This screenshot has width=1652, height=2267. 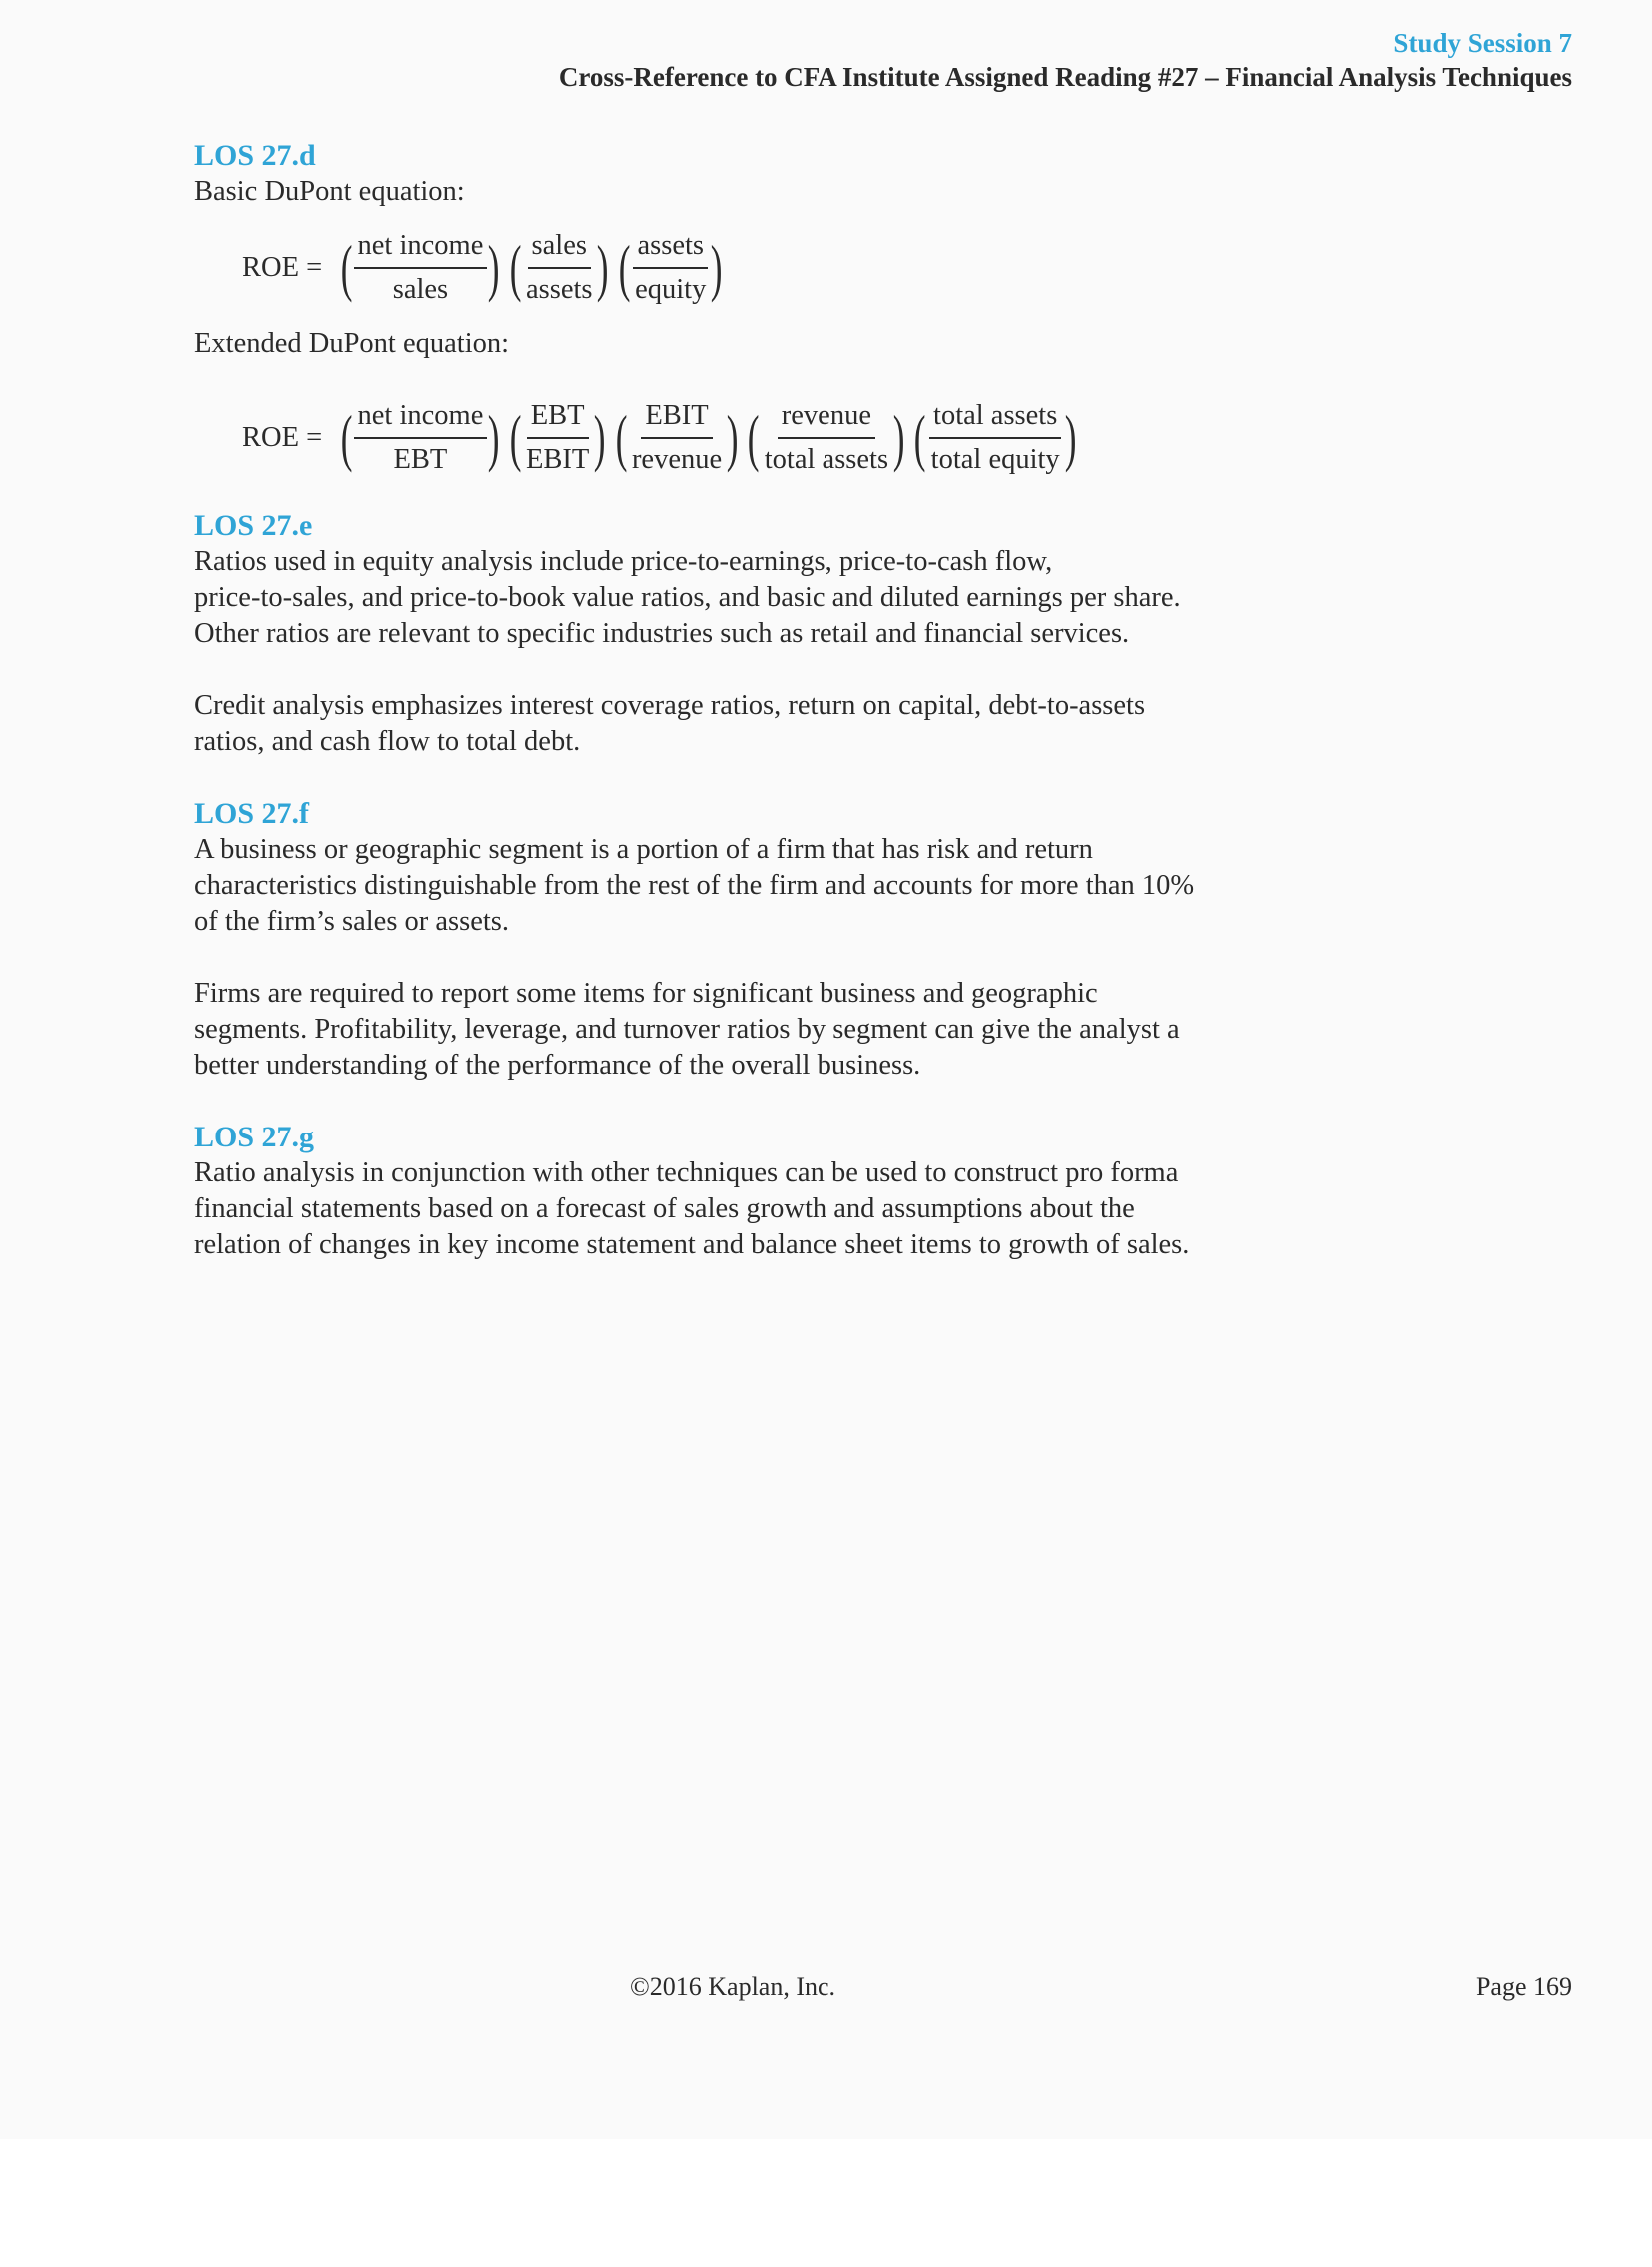 What do you see at coordinates (420, 459) in the screenshot?
I see `denominator: EBT` at bounding box center [420, 459].